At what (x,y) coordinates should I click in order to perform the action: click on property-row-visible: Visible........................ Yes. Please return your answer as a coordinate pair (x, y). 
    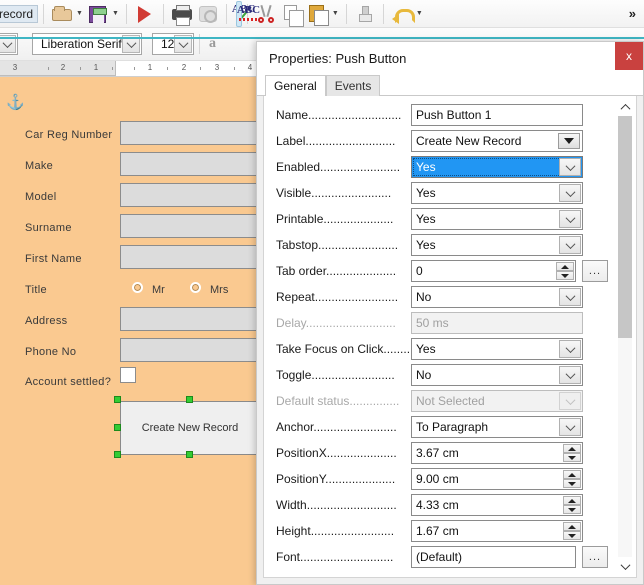
    Looking at the image, I should click on (436, 193).